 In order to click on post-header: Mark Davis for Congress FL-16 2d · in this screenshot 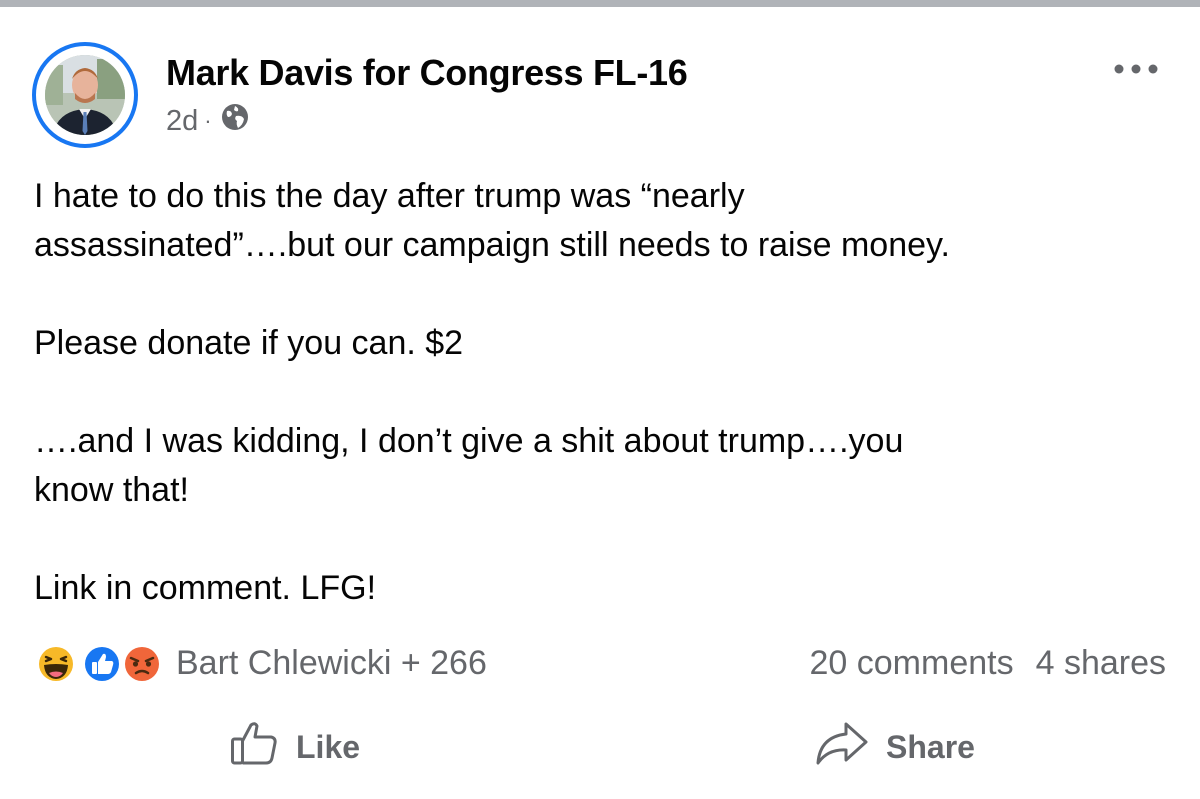, I will do `click(600, 97)`.